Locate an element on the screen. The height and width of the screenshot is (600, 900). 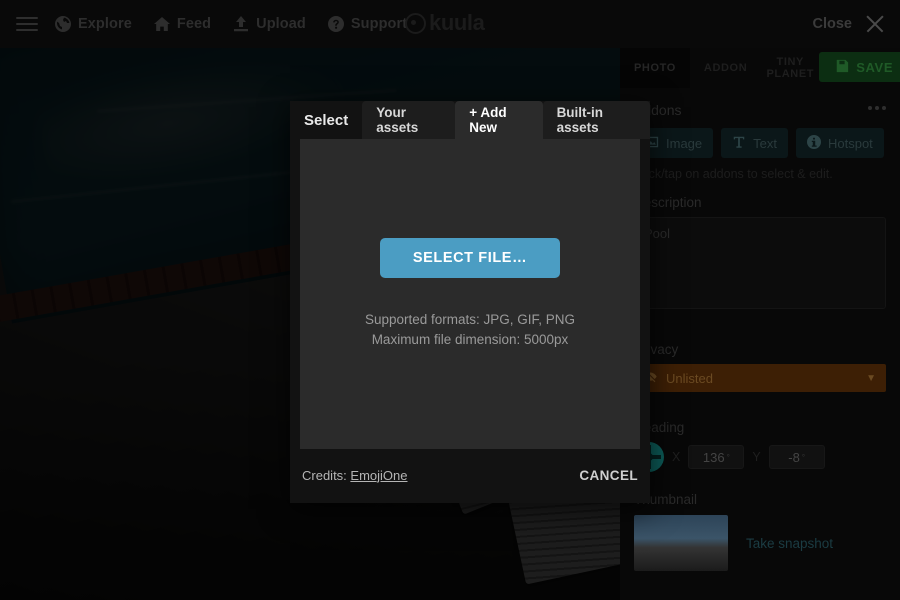
modal-footer: Credits: EmojiOne CANCEL is located at coordinates (470, 475).